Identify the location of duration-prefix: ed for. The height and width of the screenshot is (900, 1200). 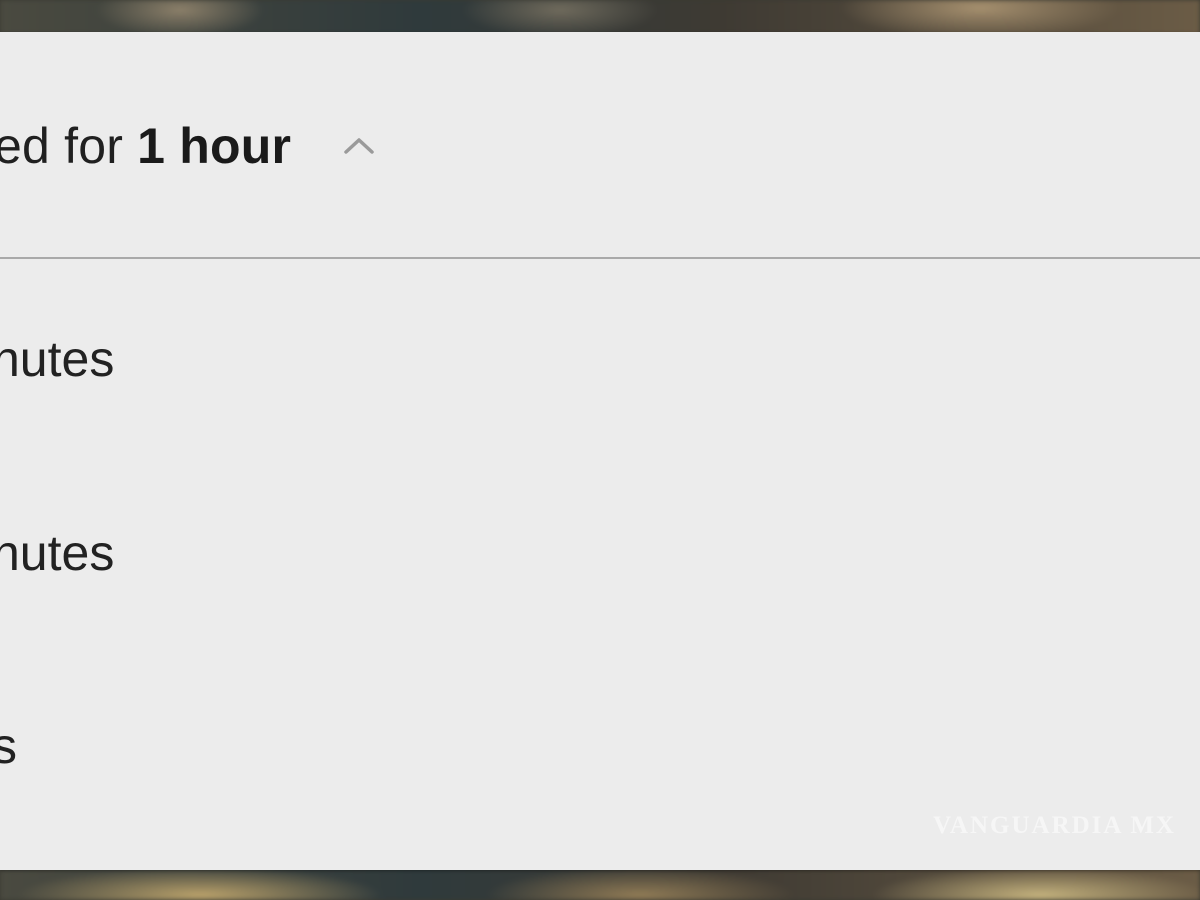
(69, 146).